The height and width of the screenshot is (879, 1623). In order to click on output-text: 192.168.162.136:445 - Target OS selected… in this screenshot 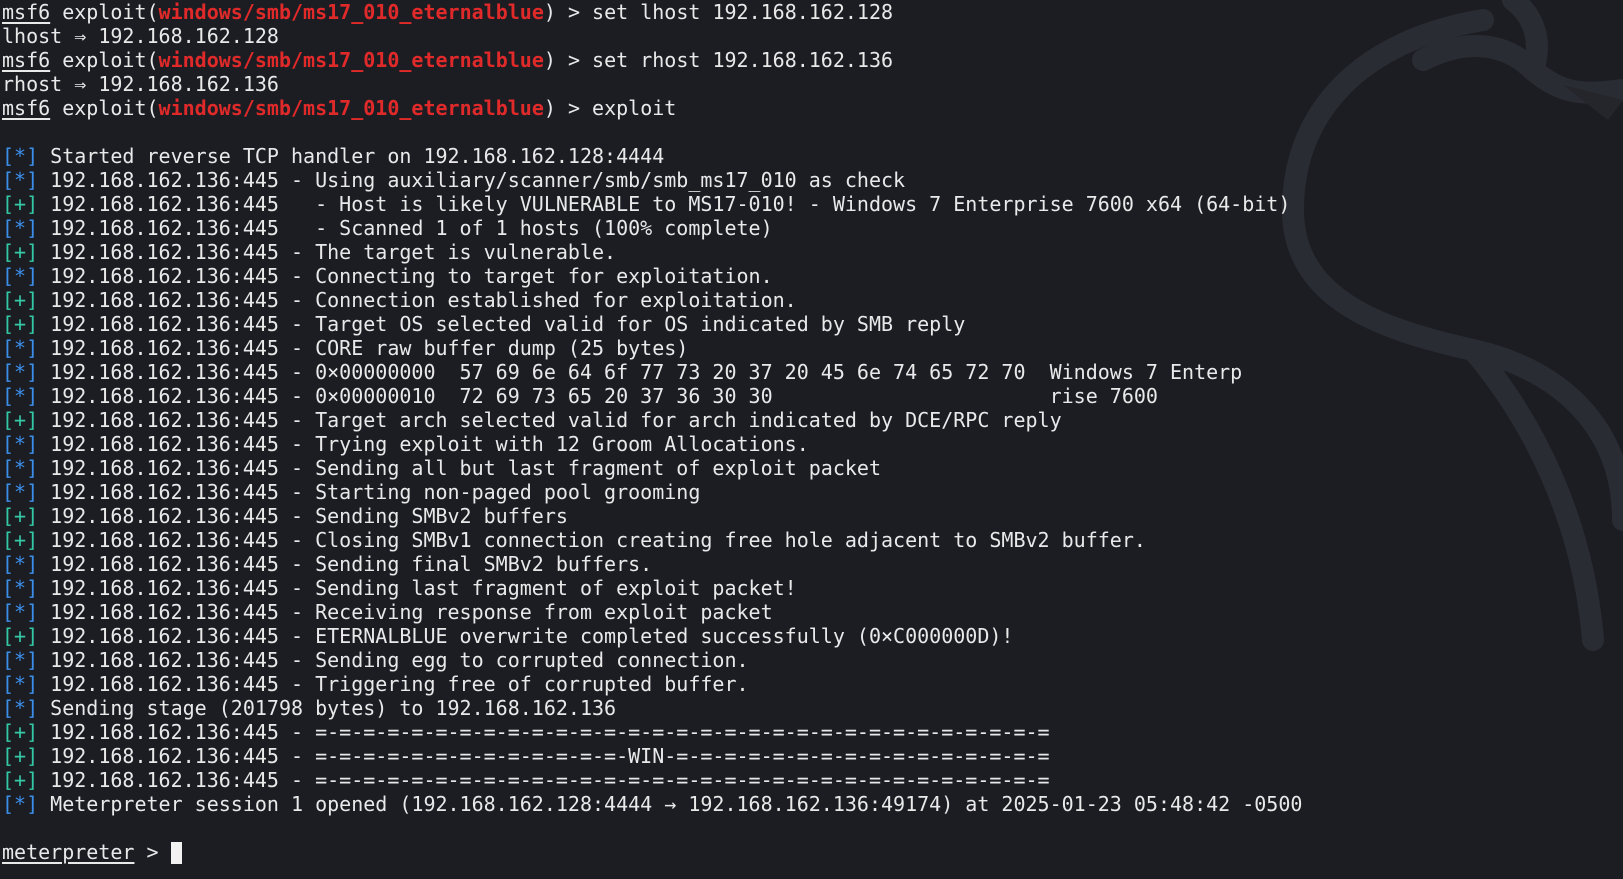, I will do `click(502, 324)`.